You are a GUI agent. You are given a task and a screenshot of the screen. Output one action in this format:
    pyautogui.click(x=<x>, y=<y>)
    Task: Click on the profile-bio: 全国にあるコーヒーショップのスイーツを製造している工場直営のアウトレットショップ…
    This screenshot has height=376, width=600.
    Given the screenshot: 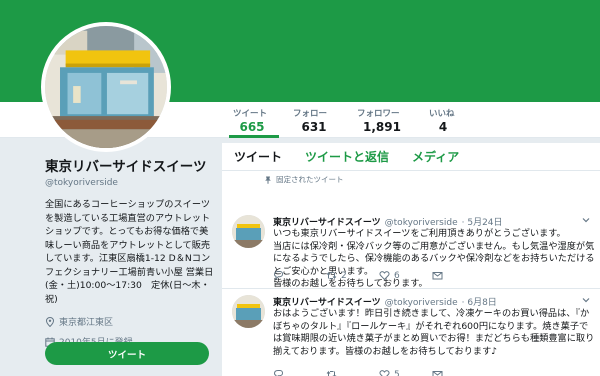 What is the action you would take?
    pyautogui.click(x=129, y=252)
    